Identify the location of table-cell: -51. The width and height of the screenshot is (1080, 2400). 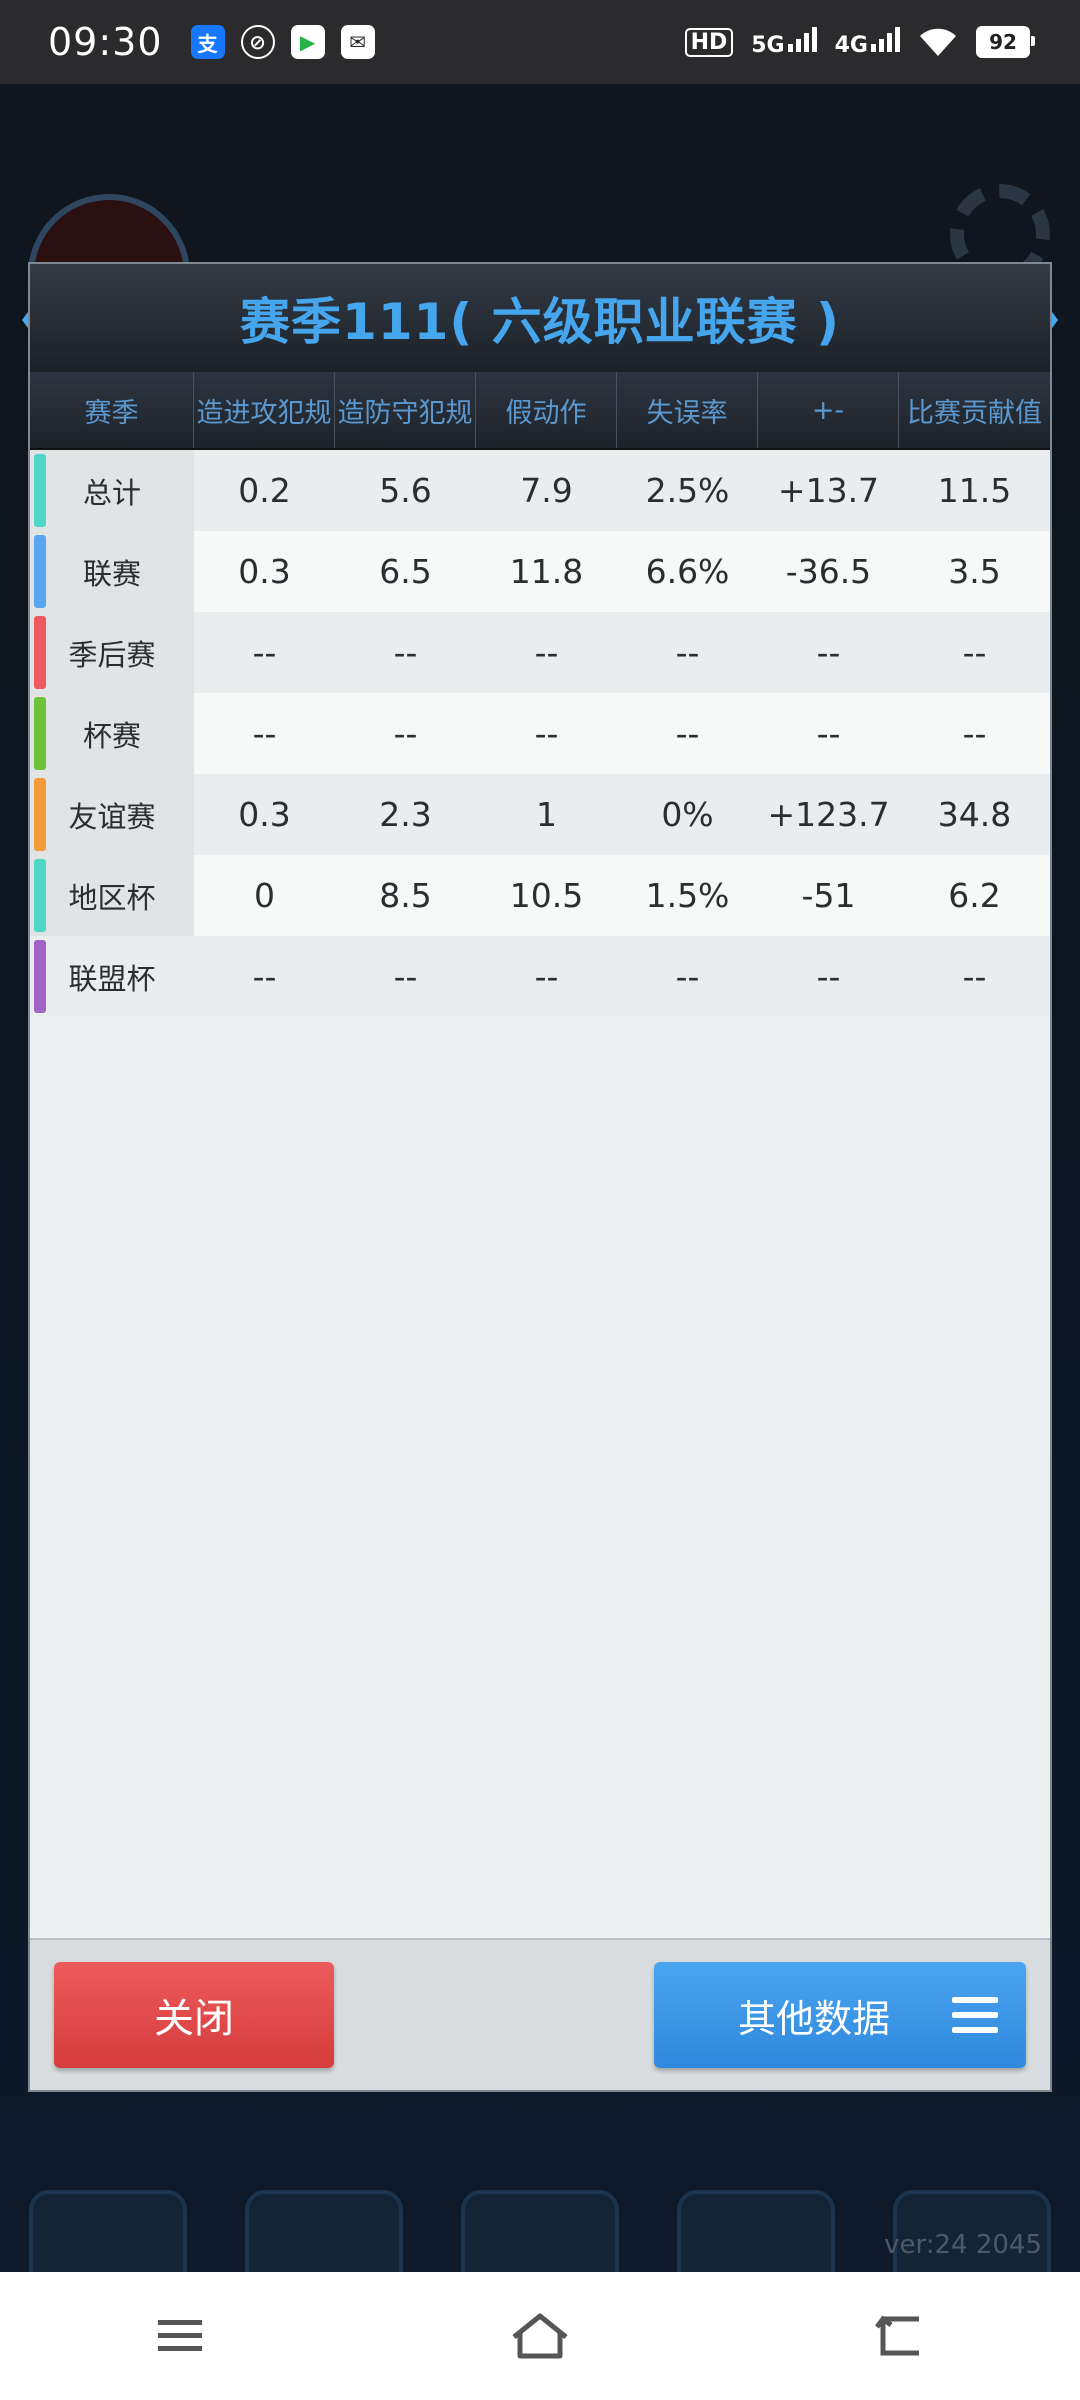
(828, 895).